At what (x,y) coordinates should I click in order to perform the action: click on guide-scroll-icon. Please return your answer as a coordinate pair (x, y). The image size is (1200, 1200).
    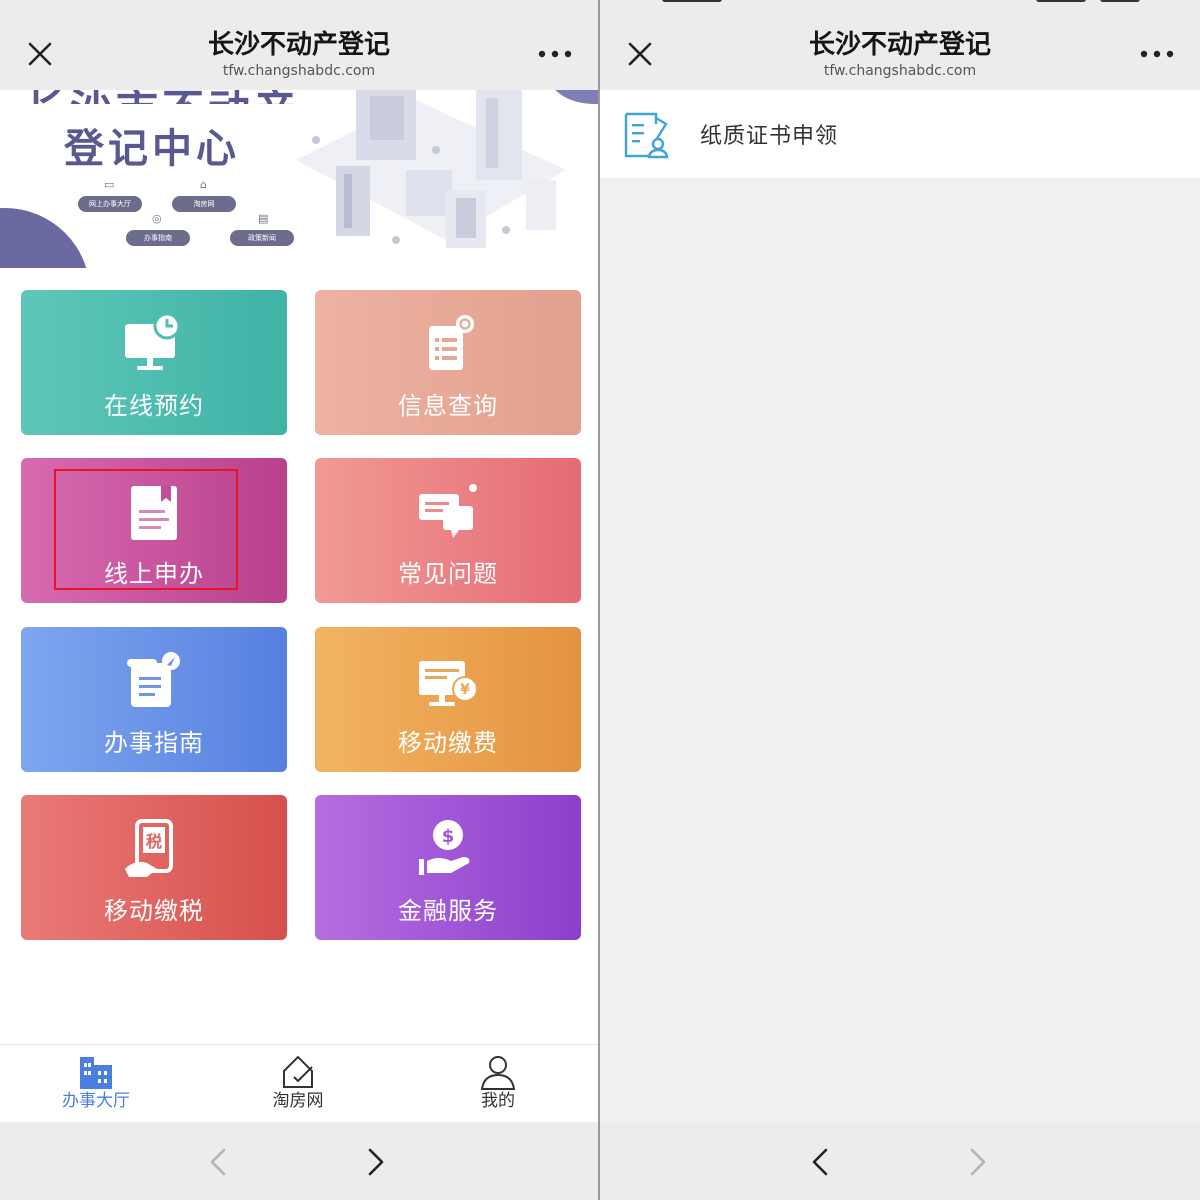
    Looking at the image, I should click on (153, 679).